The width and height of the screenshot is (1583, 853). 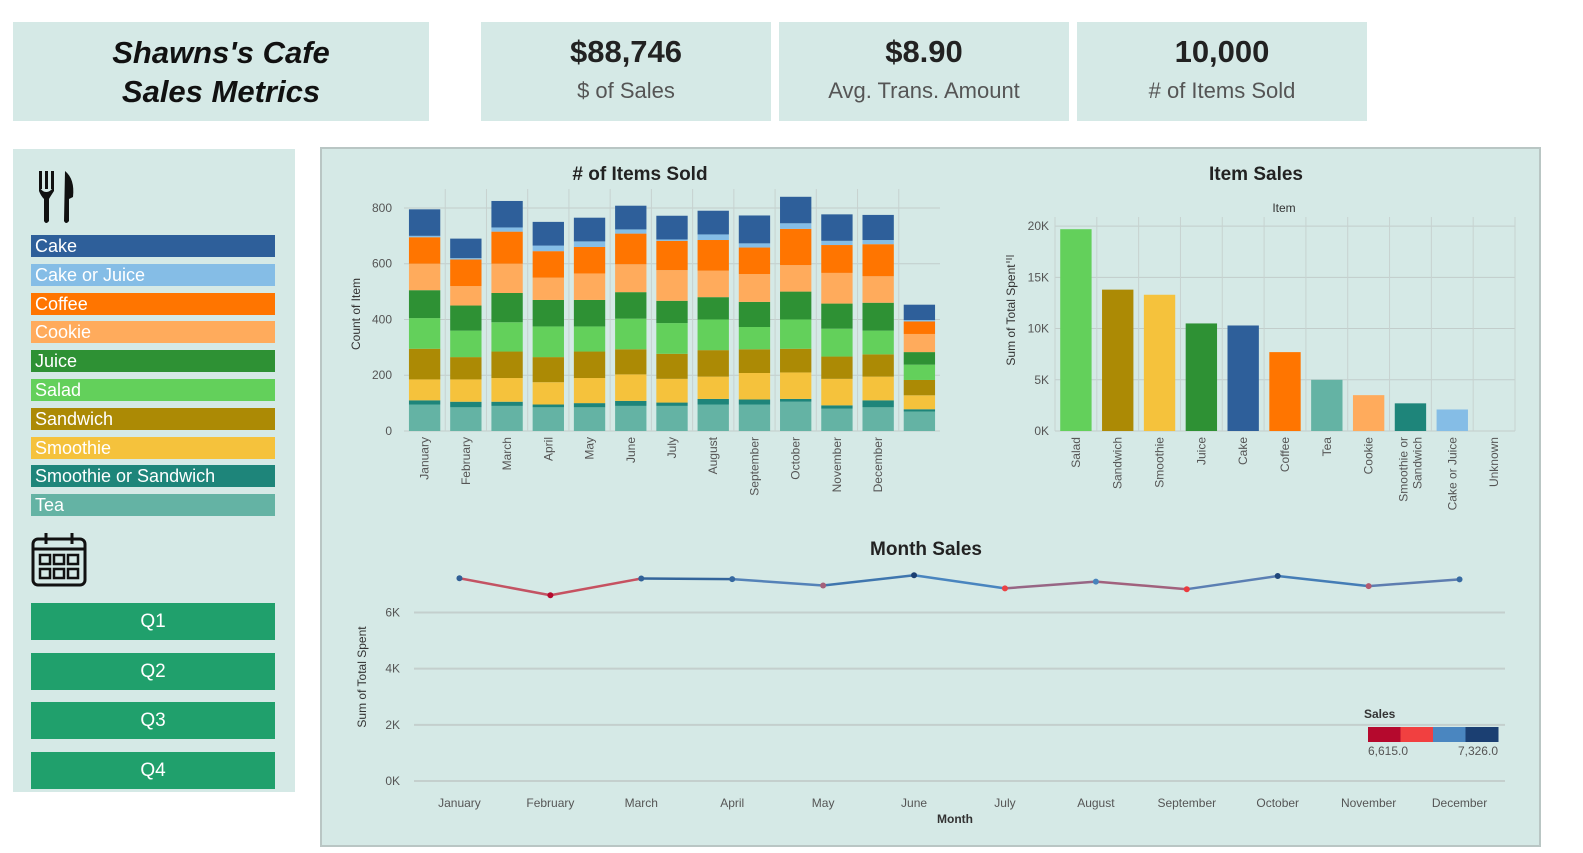 What do you see at coordinates (837, 288) in the screenshot?
I see `bar-segment-cookie-november` at bounding box center [837, 288].